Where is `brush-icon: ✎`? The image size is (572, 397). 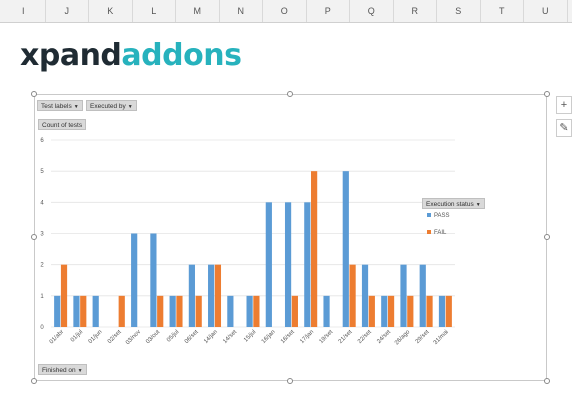 brush-icon: ✎ is located at coordinates (564, 128).